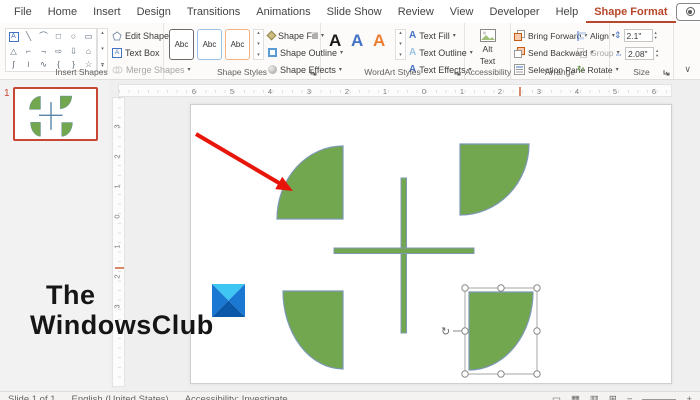 The image size is (700, 400). What do you see at coordinates (400, 33) in the screenshot?
I see `wordart-scroll-up-icon: ▴` at bounding box center [400, 33].